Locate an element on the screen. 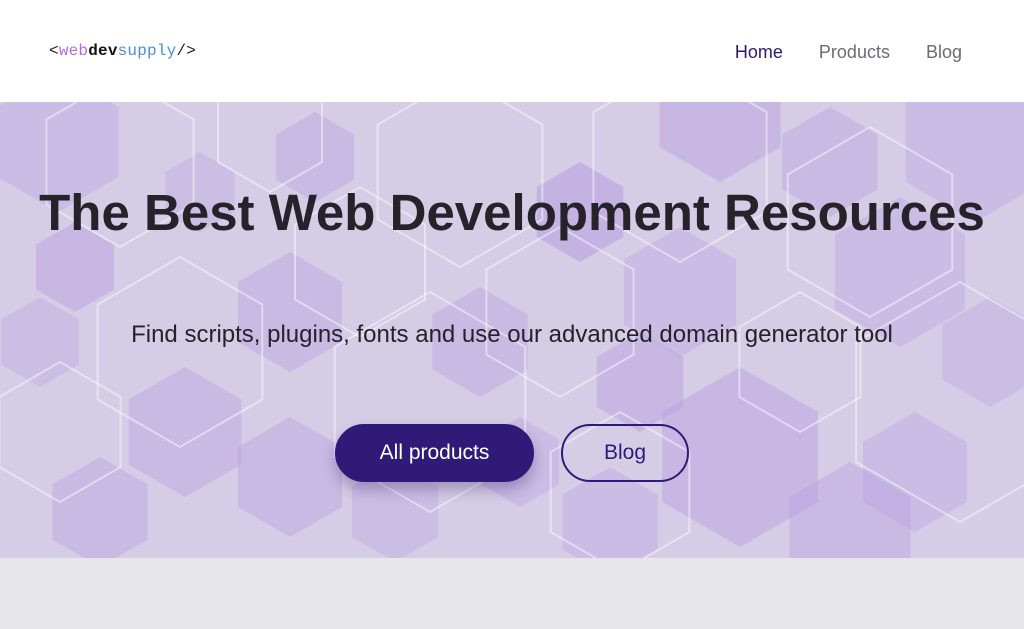 This screenshot has height=629, width=1024. nav-blog-link: Blog is located at coordinates (944, 52).